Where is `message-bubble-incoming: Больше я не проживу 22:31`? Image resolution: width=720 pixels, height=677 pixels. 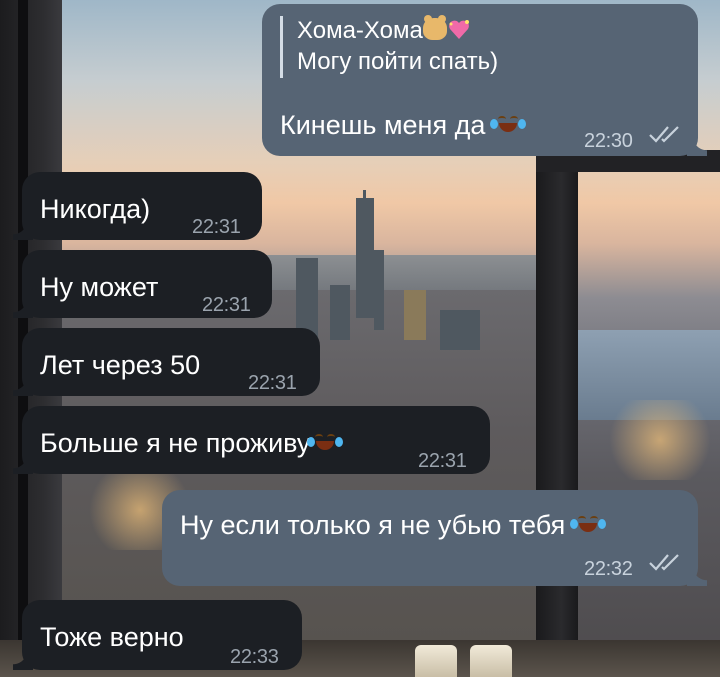
message-bubble-incoming: Больше я не проживу 22:31 is located at coordinates (251, 440).